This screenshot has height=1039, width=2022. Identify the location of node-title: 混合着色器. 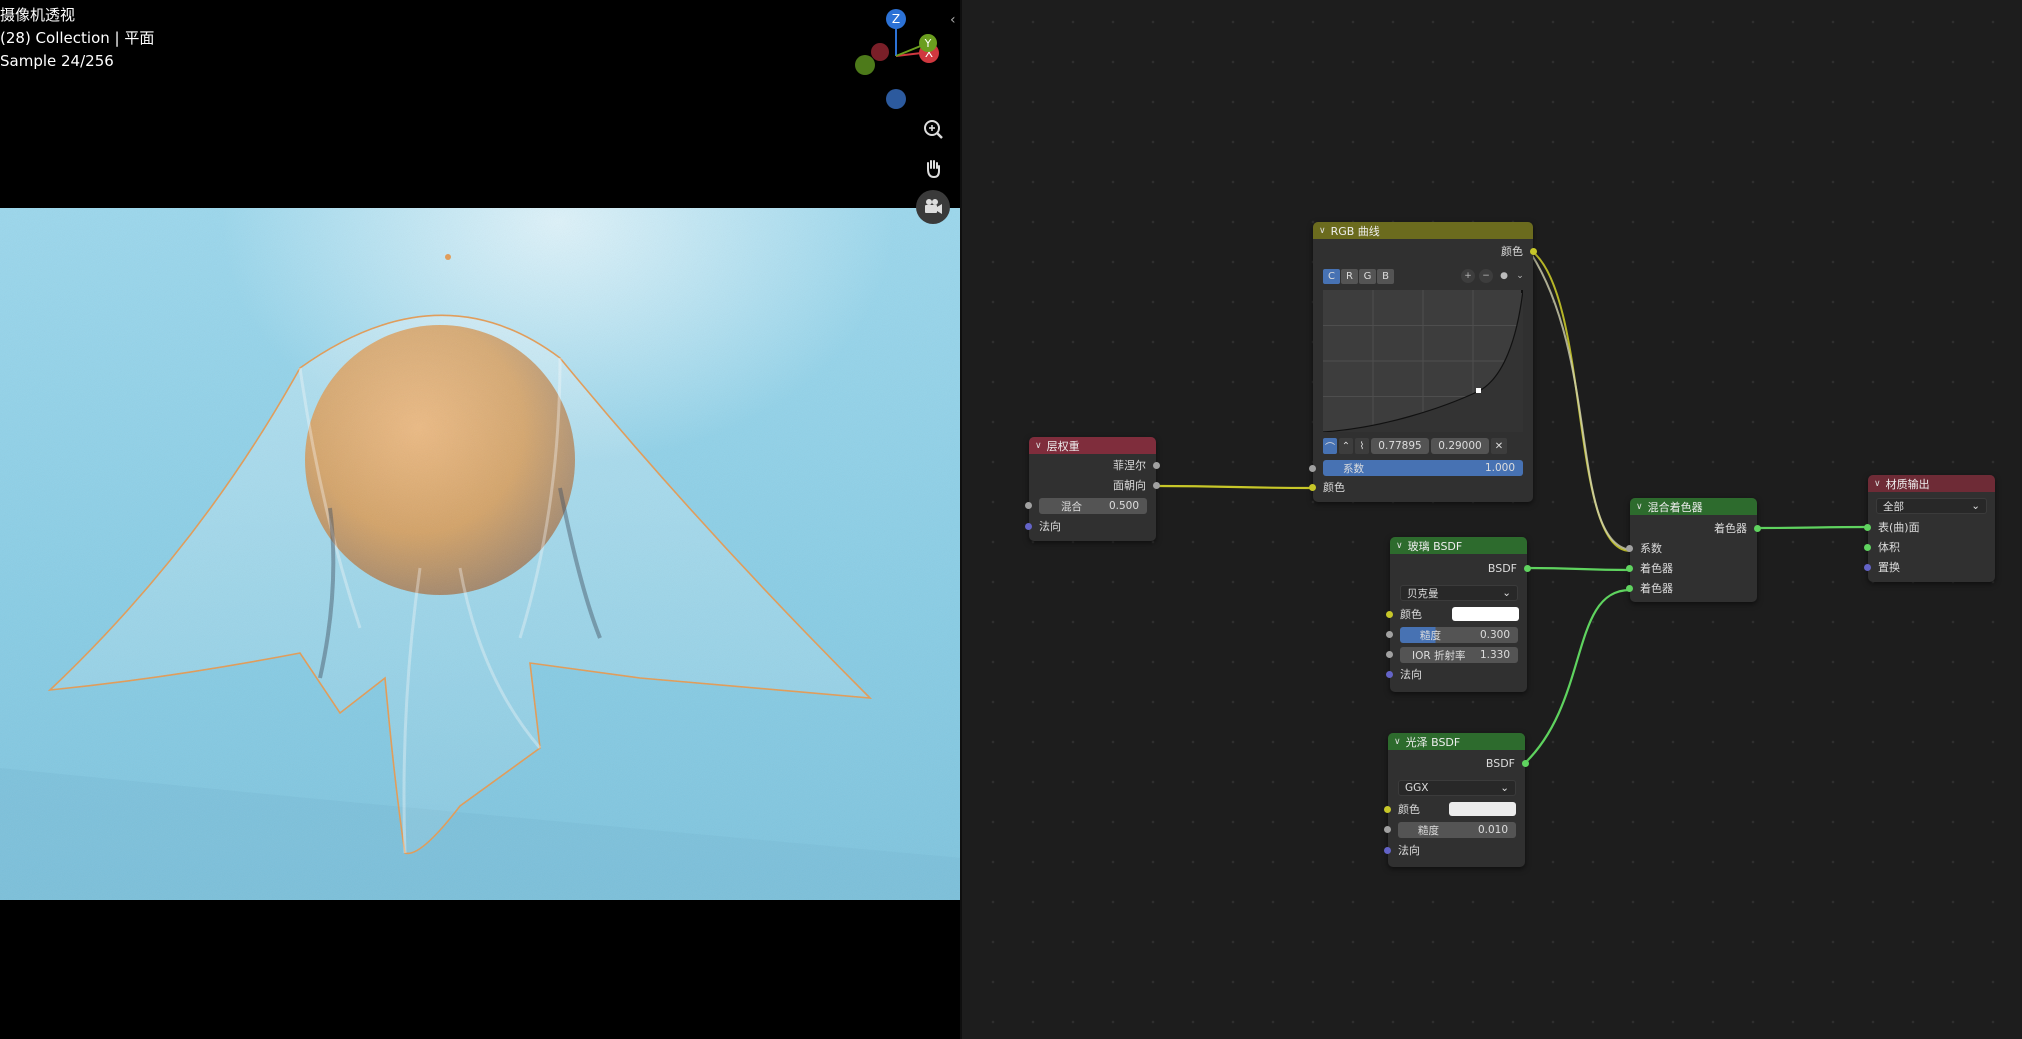
(1675, 507).